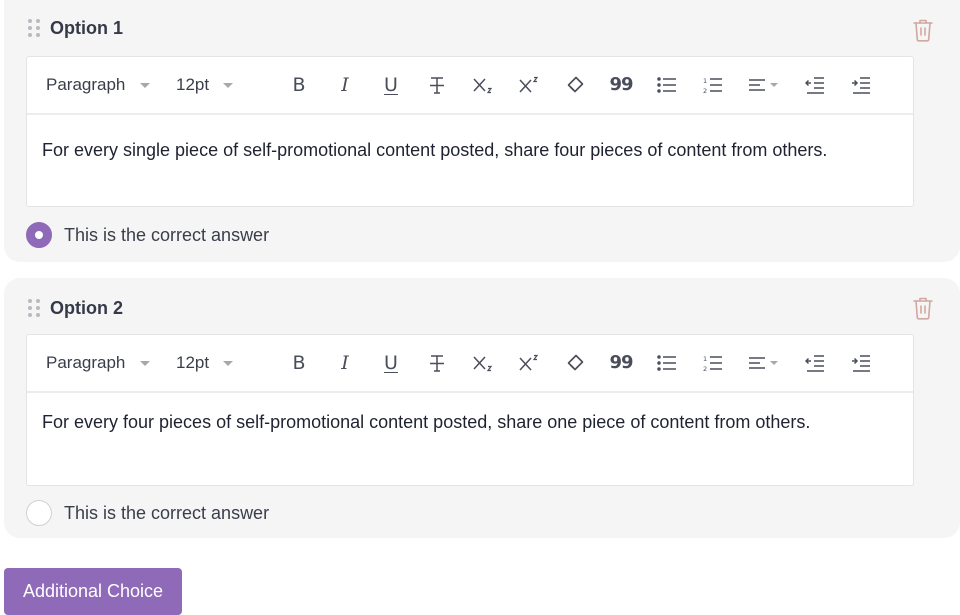  Describe the element at coordinates (39, 513) in the screenshot. I see `radio-unchecked-icon` at that location.